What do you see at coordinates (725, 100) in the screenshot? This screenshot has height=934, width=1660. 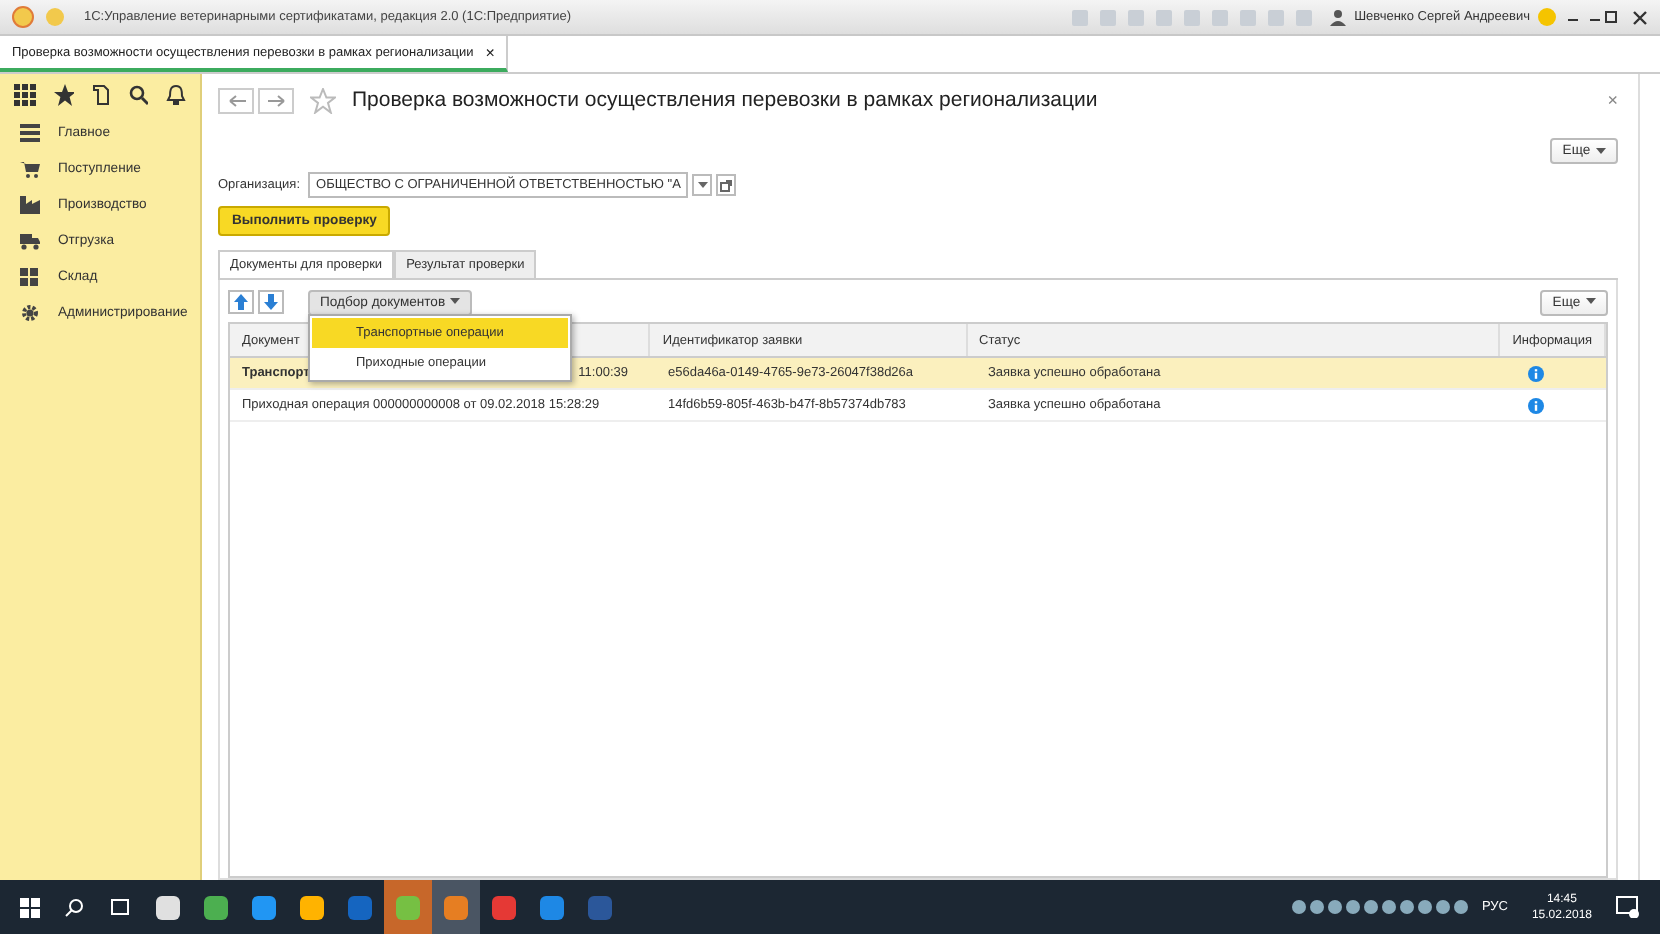 I see `page-title: Проверка возможности осуществления перевозки в рамках регионализации` at bounding box center [725, 100].